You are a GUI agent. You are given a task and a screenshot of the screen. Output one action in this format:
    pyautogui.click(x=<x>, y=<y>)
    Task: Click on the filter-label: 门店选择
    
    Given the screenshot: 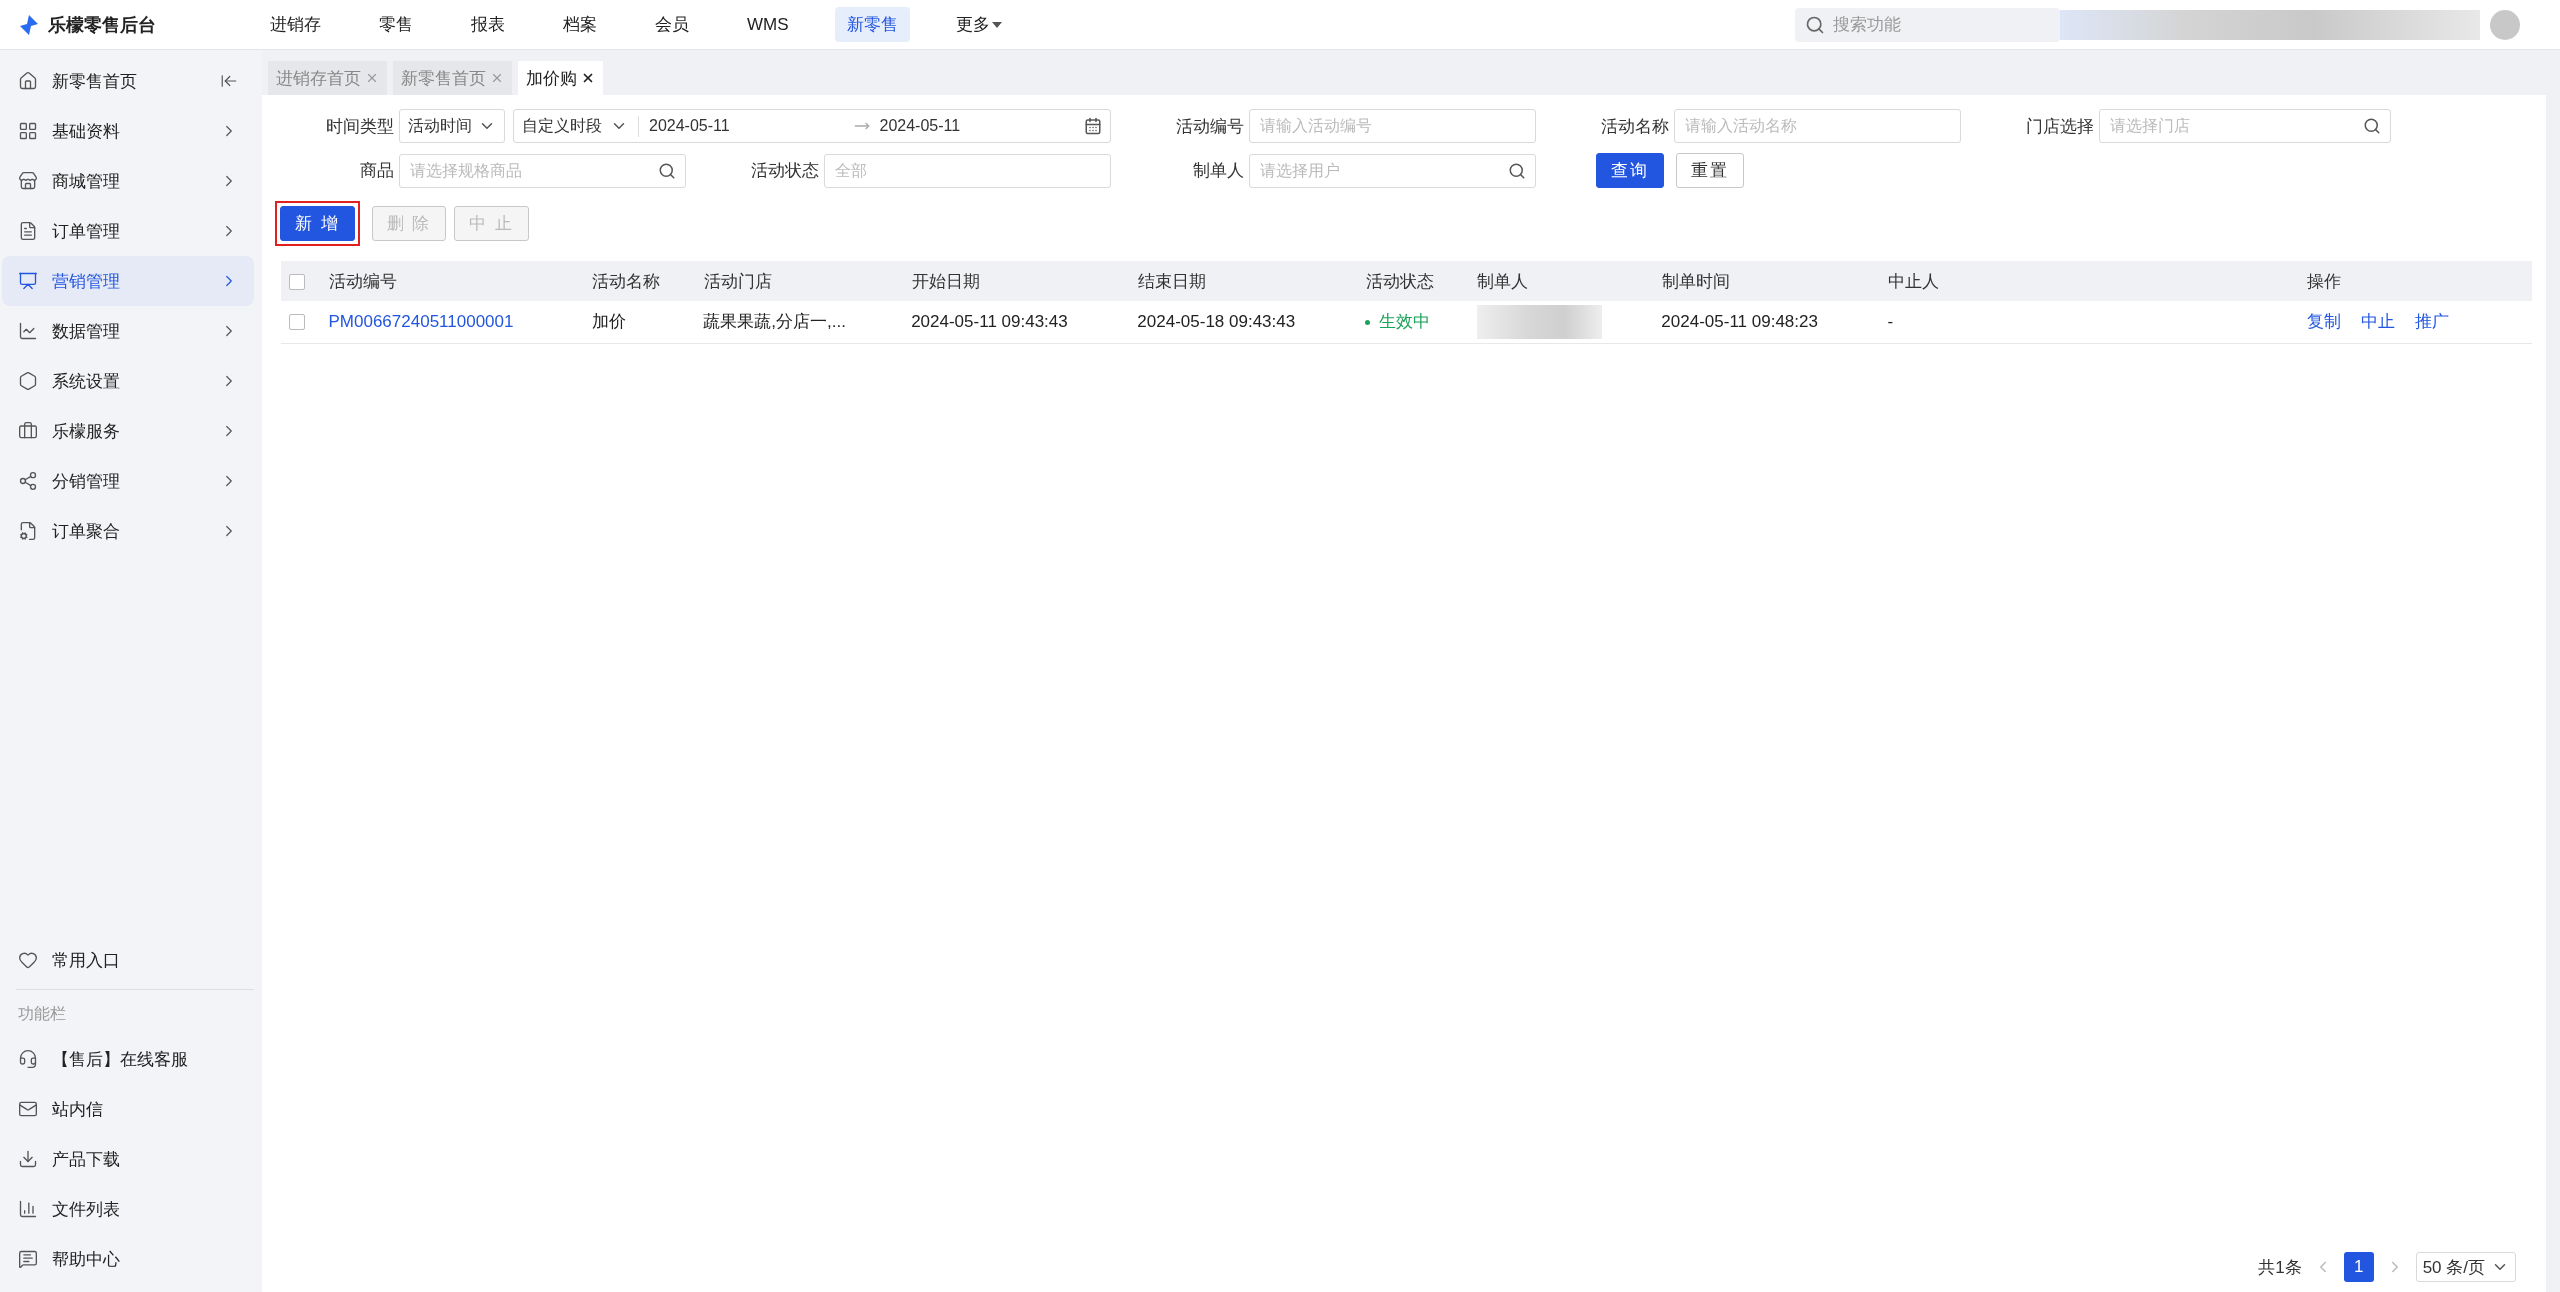 What is the action you would take?
    pyautogui.click(x=2059, y=126)
    